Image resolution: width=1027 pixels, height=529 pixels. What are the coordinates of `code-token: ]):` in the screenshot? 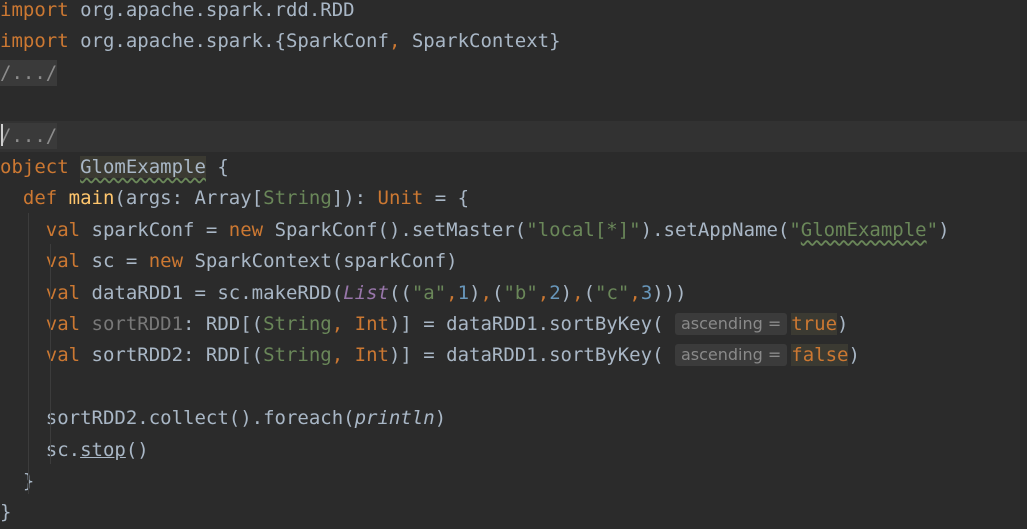 It's located at (354, 198).